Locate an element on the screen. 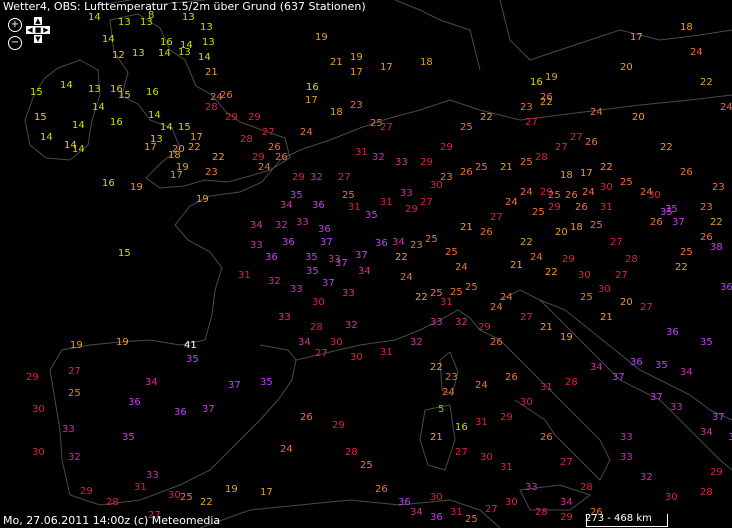 The height and width of the screenshot is (528, 732). pan-right-icon: ▶ is located at coordinates (46, 30).